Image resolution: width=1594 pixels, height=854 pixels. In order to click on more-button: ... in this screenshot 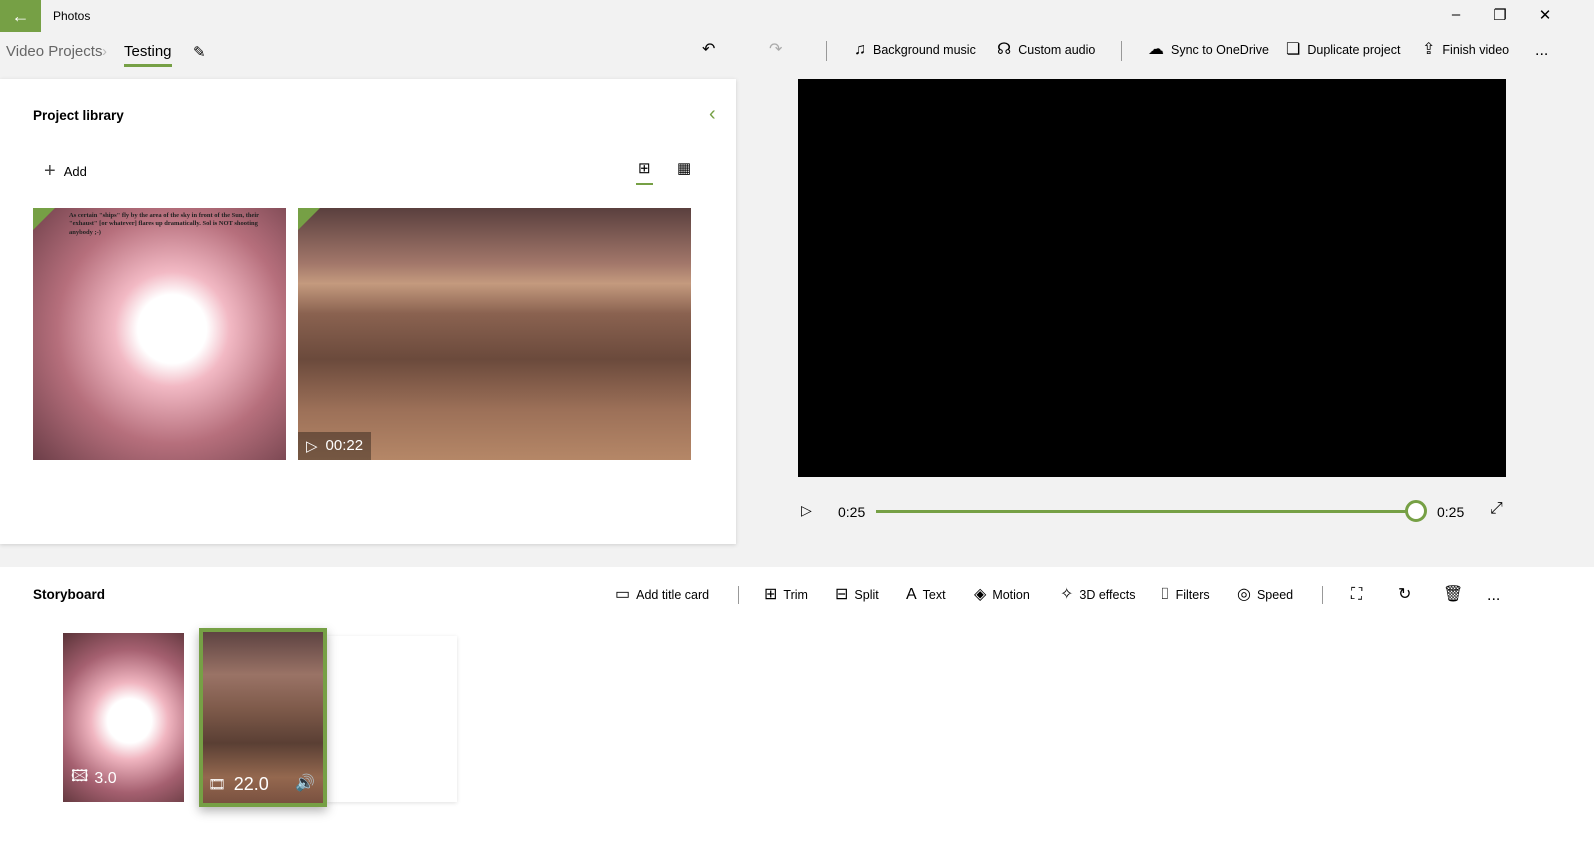, I will do `click(1541, 51)`.